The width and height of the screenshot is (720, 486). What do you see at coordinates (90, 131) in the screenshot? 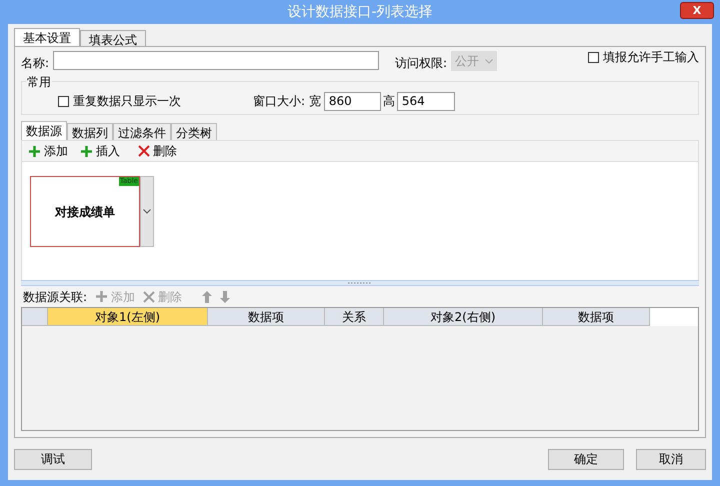
I see `tab: 数据列` at bounding box center [90, 131].